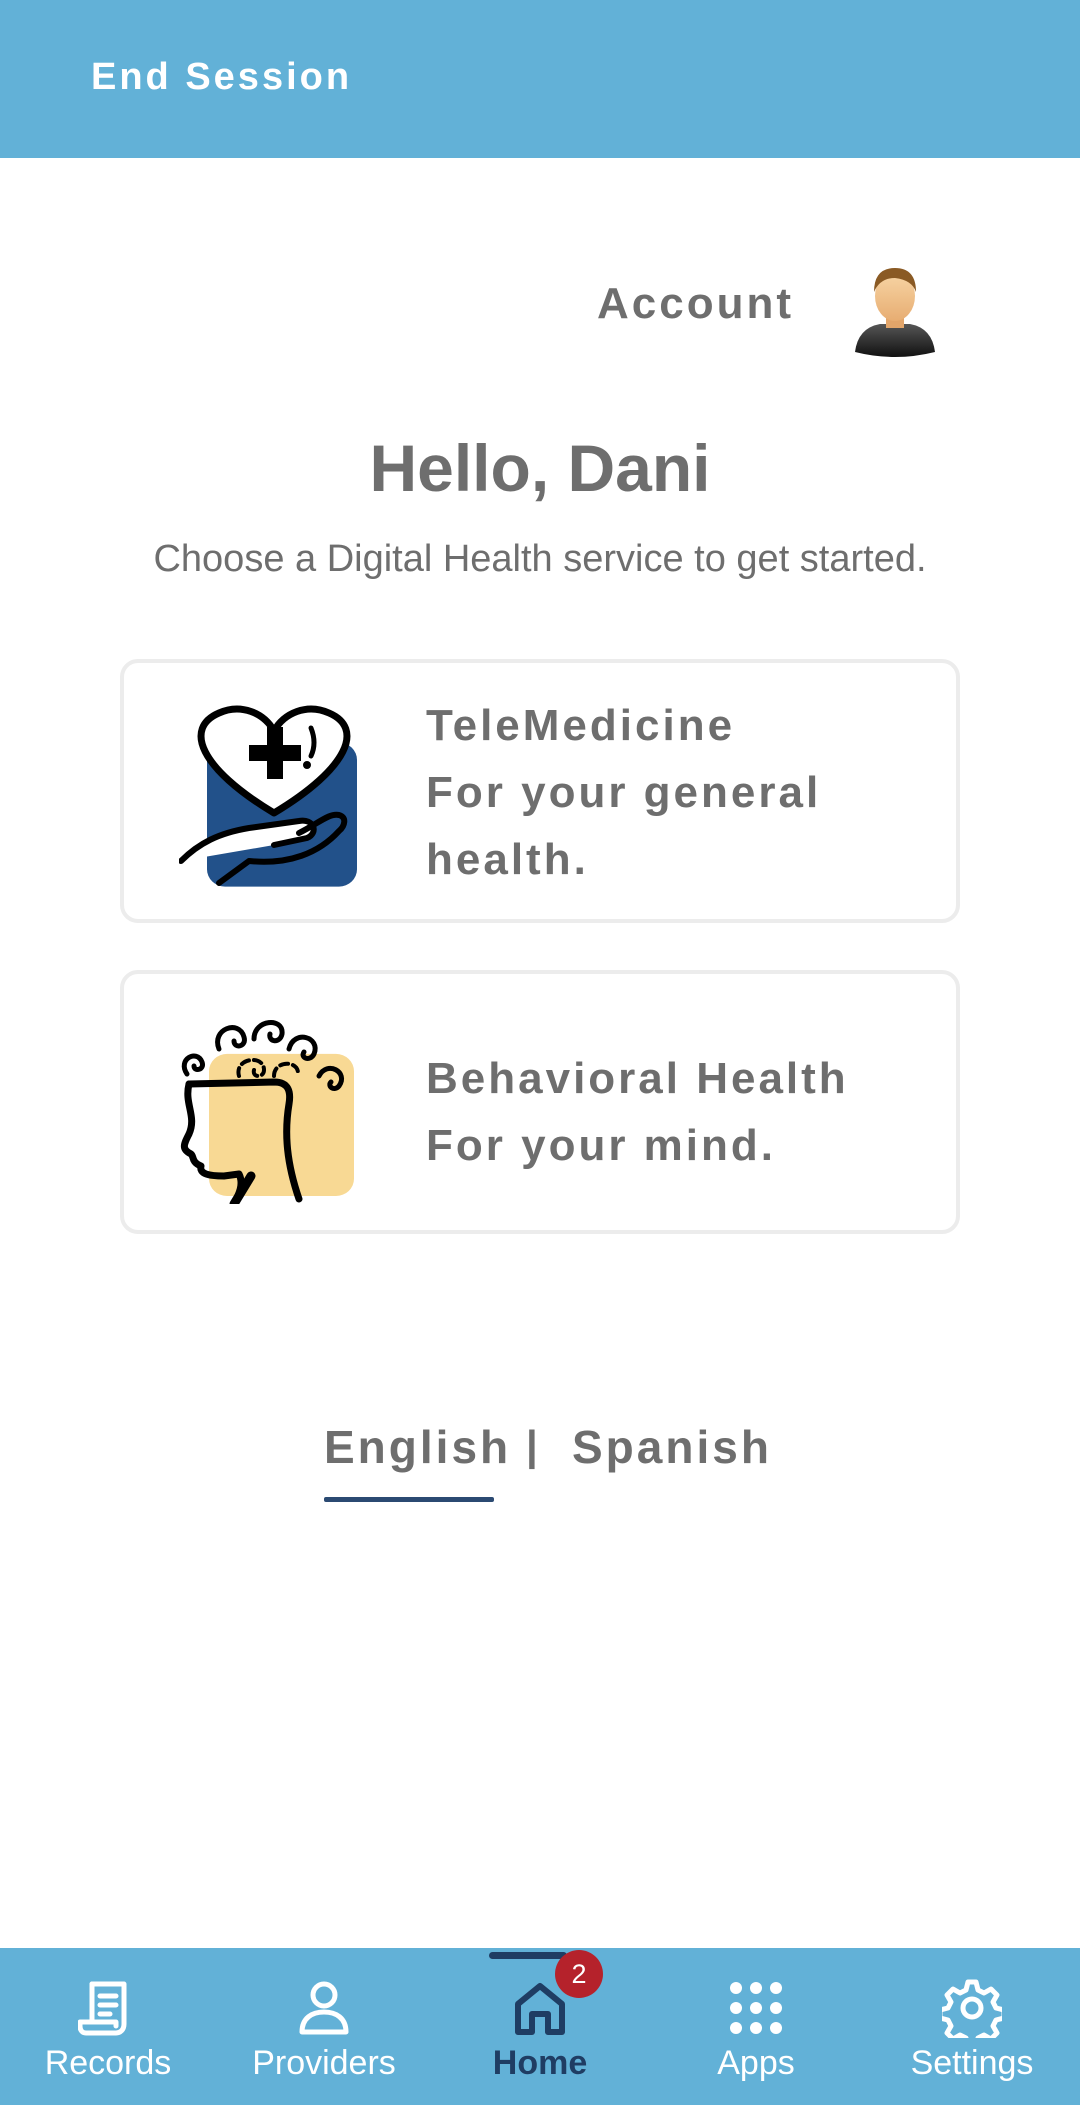  What do you see at coordinates (409, 1499) in the screenshot?
I see `language-selected-underline` at bounding box center [409, 1499].